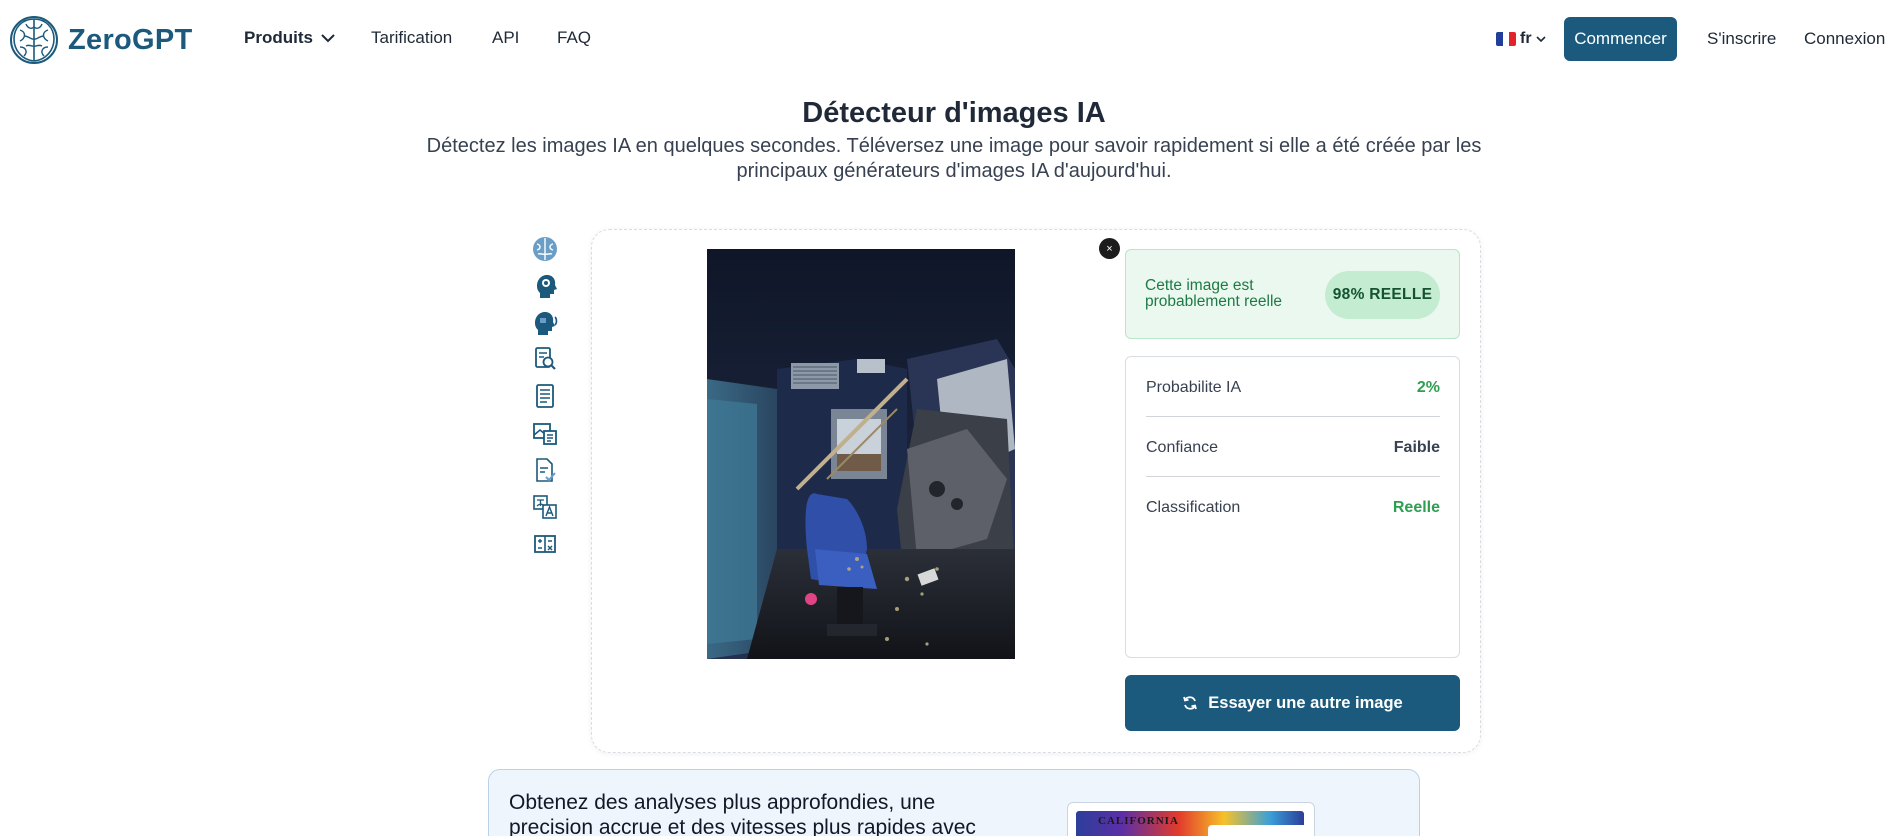 The width and height of the screenshot is (1892, 836). I want to click on nav-products: Produits, so click(289, 38).